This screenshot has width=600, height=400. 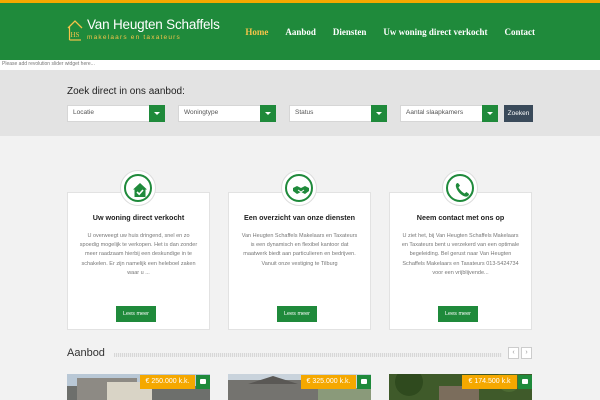 What do you see at coordinates (75, 35) in the screenshot?
I see `svg-text: HS` at bounding box center [75, 35].